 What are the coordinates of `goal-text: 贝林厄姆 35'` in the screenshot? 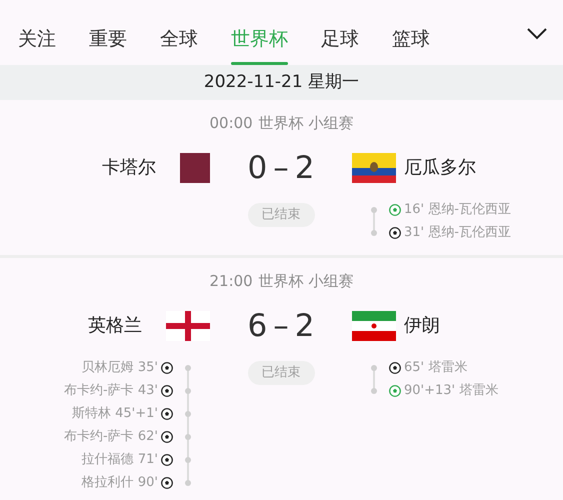 It's located at (120, 367).